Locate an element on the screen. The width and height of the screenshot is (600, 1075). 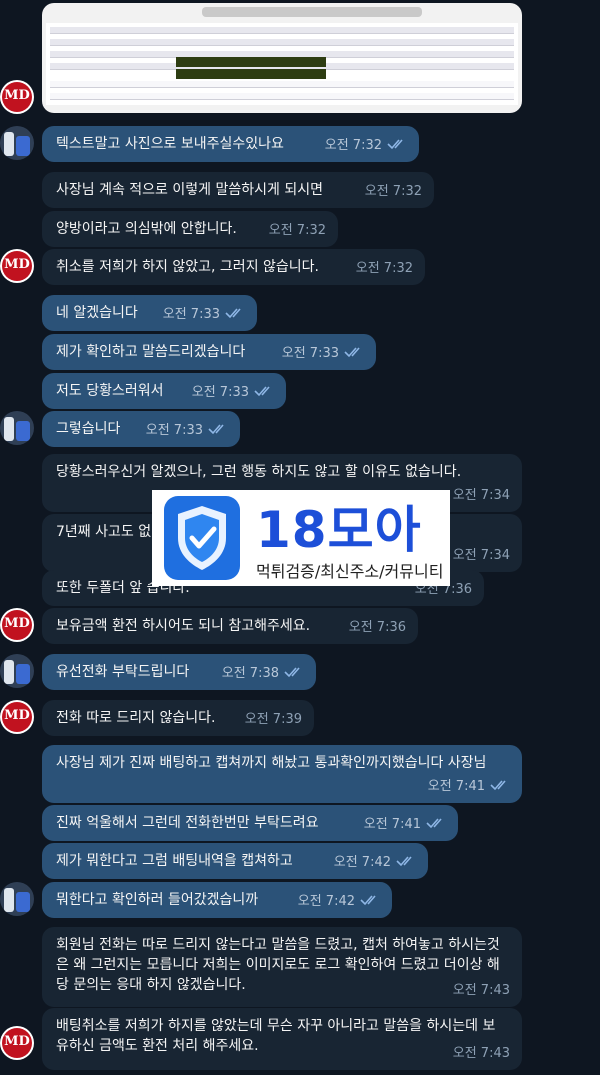
attached-screenshot-image is located at coordinates (282, 58).